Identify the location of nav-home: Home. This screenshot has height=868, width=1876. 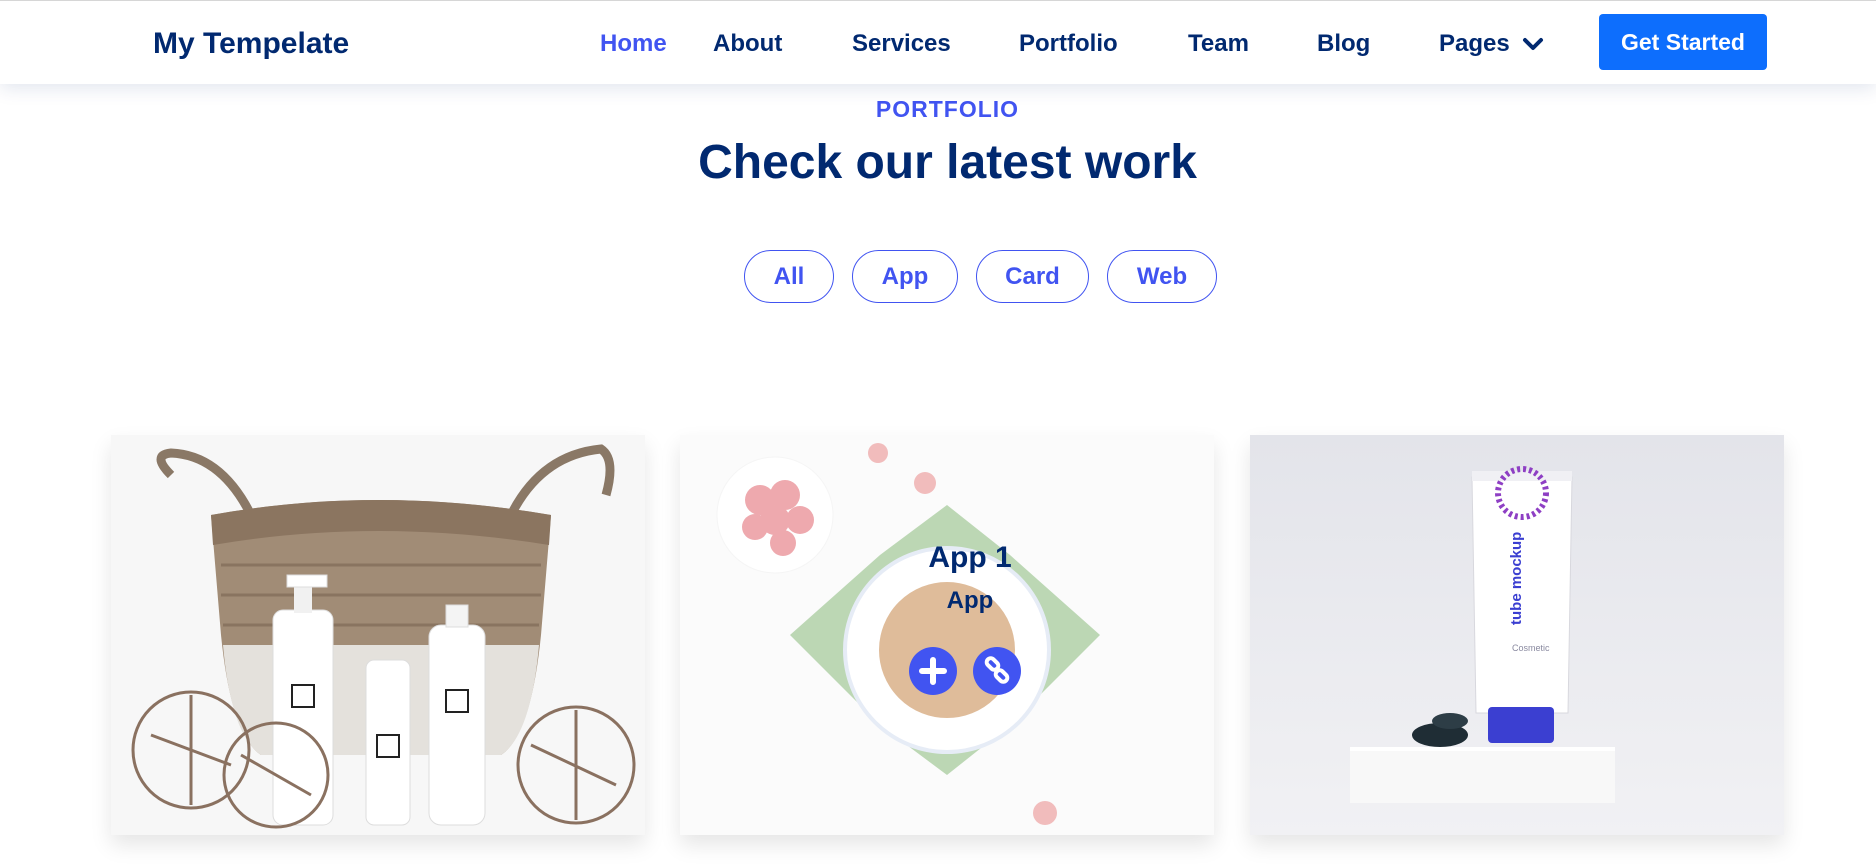
(633, 44).